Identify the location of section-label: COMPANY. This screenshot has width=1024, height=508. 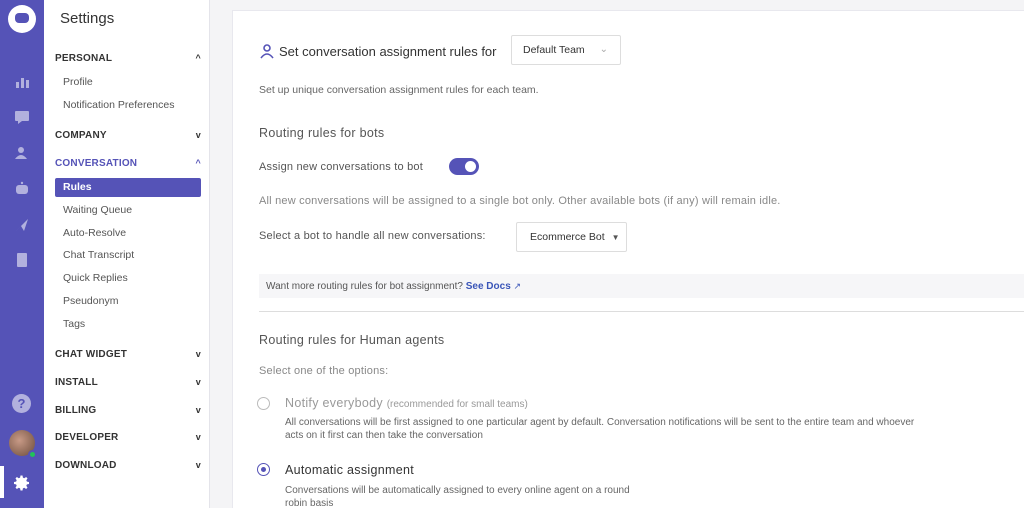
(81, 135).